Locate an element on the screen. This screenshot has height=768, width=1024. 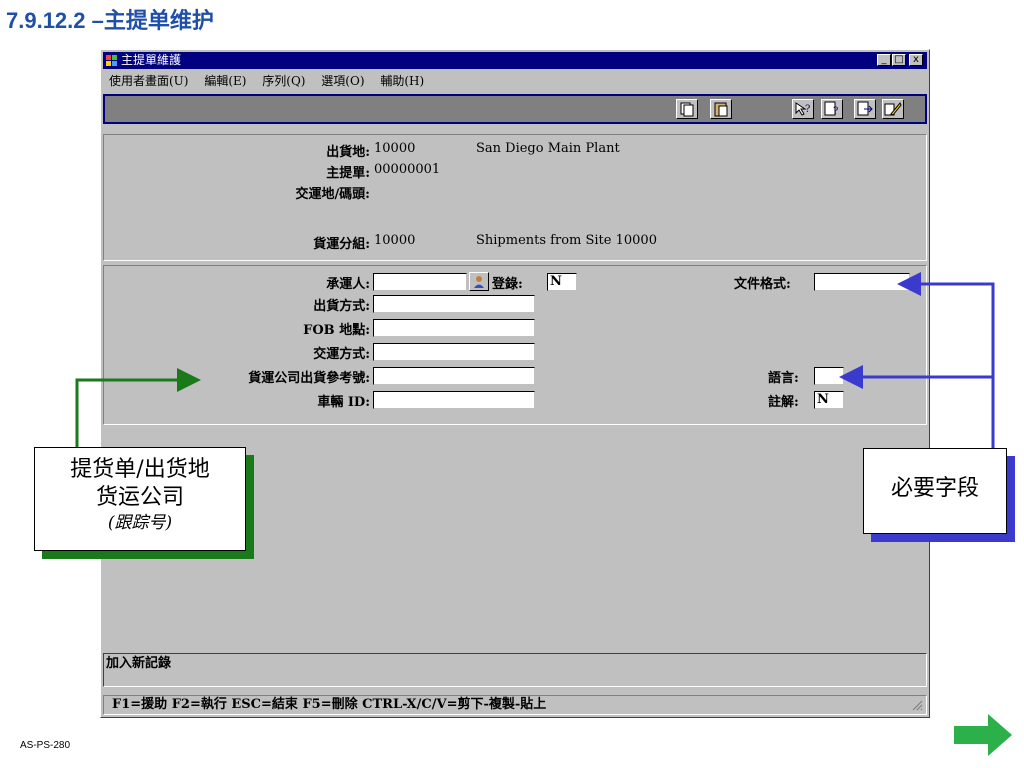
required-fields-text: 必要字段 is located at coordinates (934, 488).